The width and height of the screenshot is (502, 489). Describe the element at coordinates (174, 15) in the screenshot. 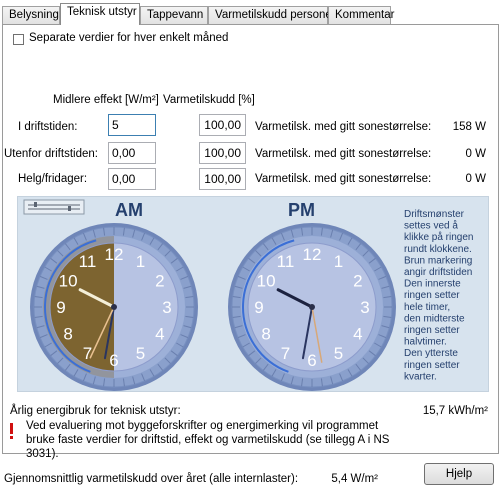

I see `tab-tappevann: Tappevann` at that location.